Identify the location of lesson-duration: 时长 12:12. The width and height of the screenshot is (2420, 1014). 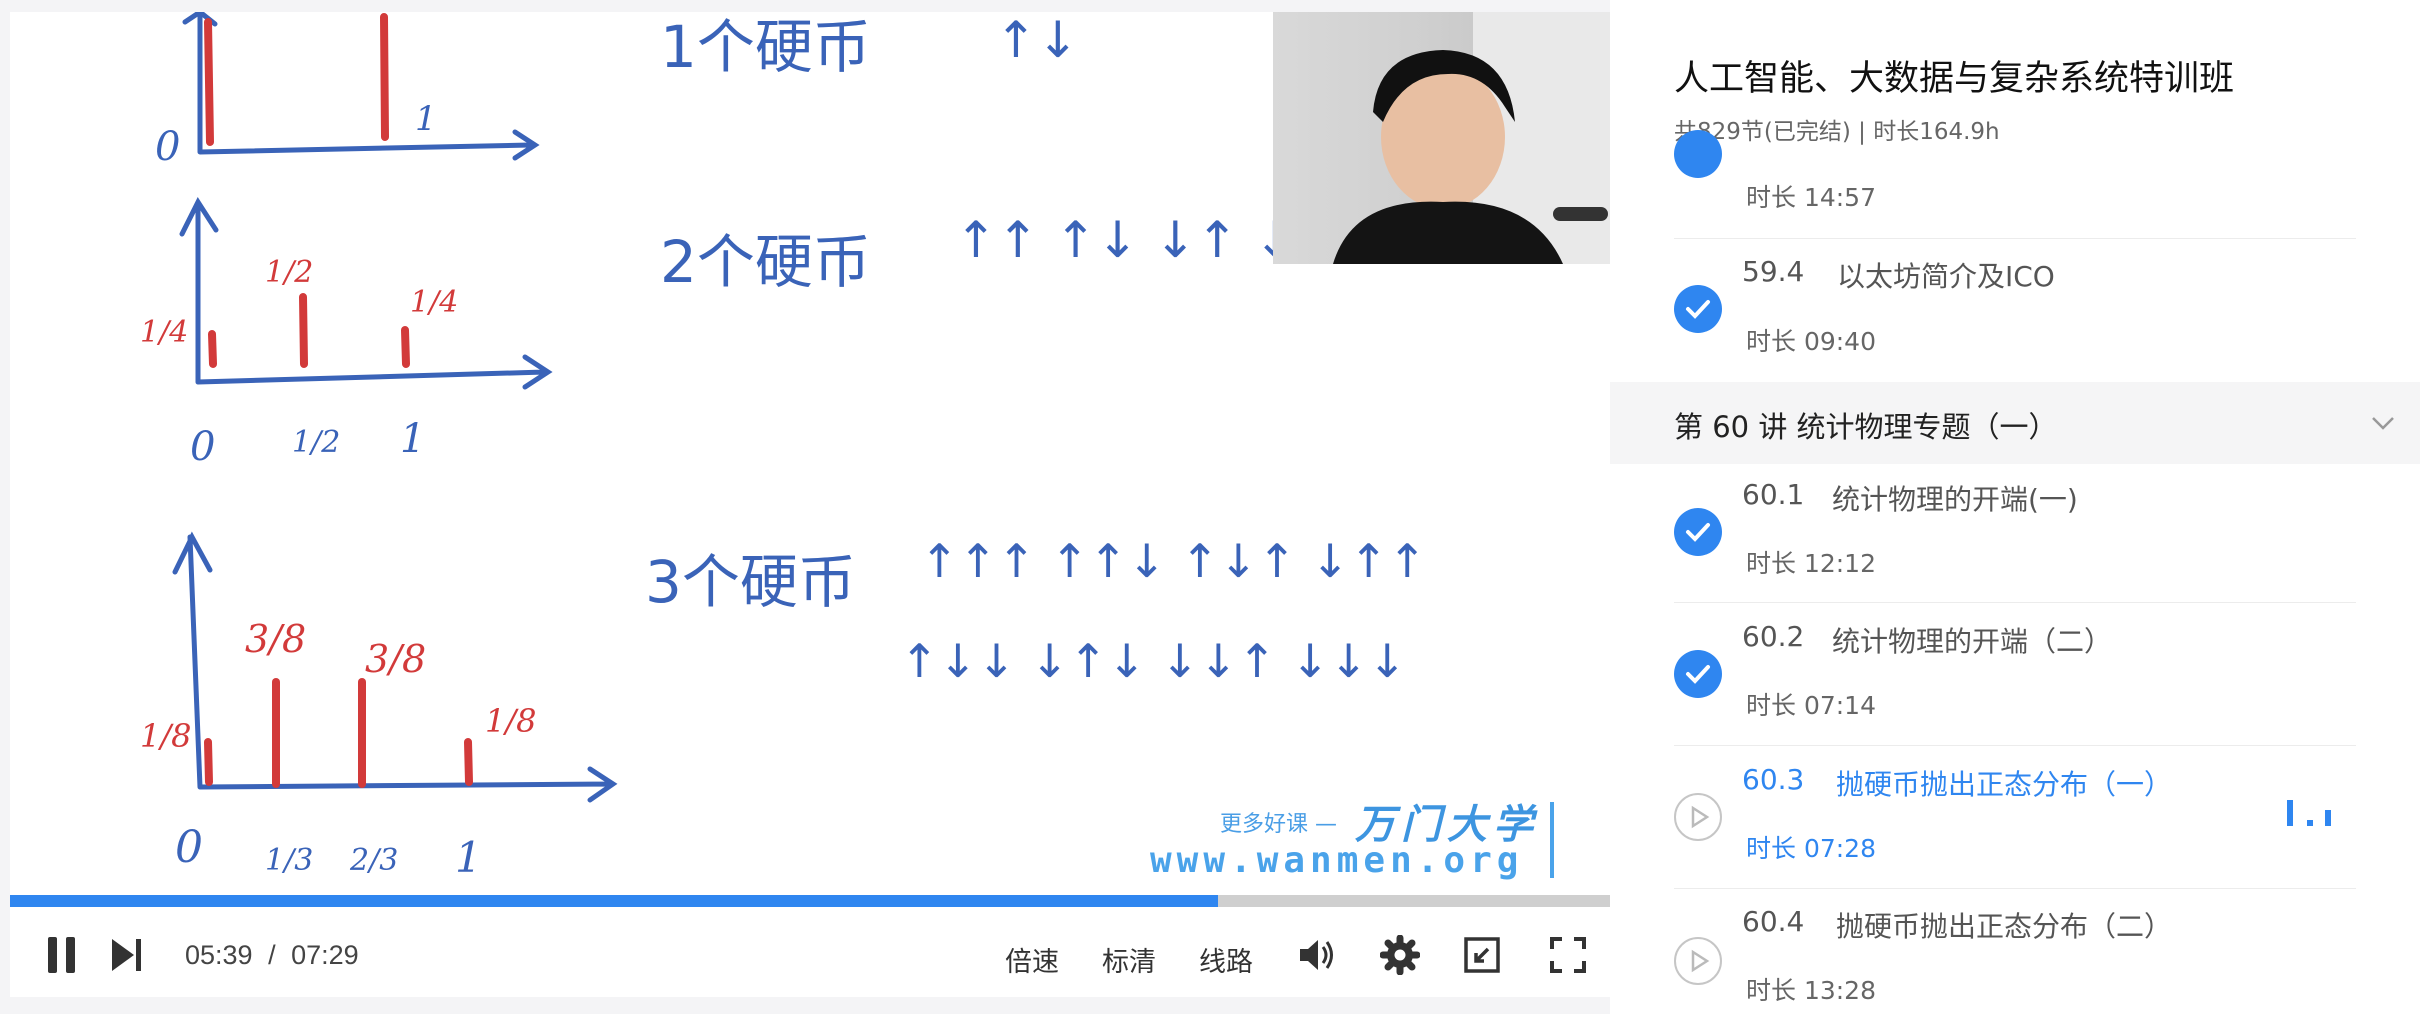
(1811, 563).